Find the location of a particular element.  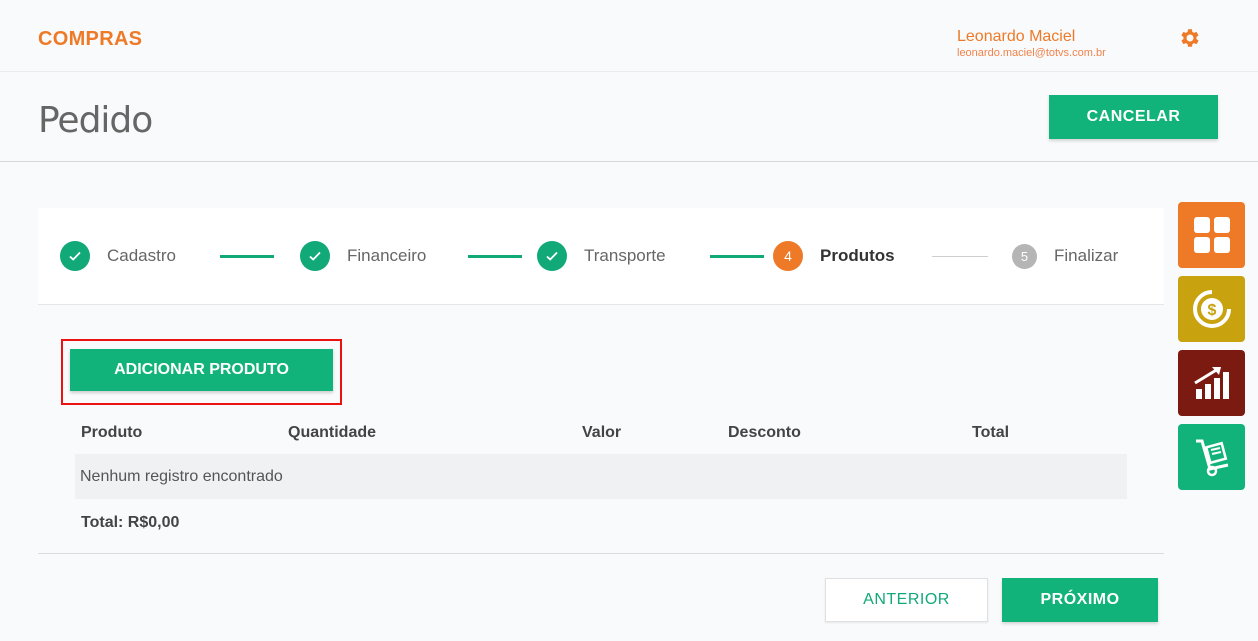

app-brand: COMPRAS is located at coordinates (90, 39).